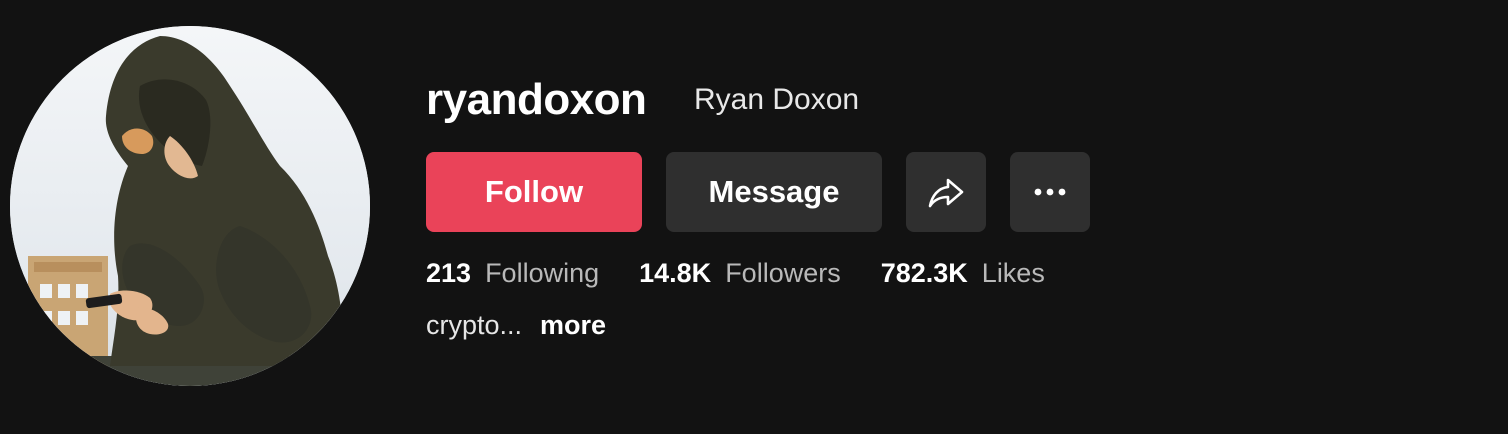  What do you see at coordinates (449, 273) in the screenshot?
I see `following-count: 213` at bounding box center [449, 273].